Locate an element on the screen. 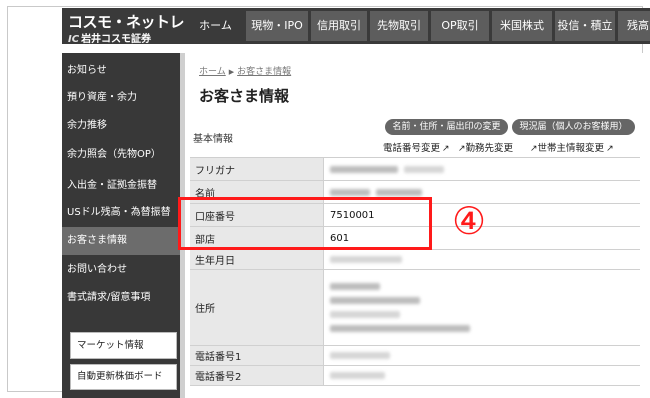 Image resolution: width=650 pixels, height=398 pixels. table-row: フリガナ is located at coordinates (415, 169).